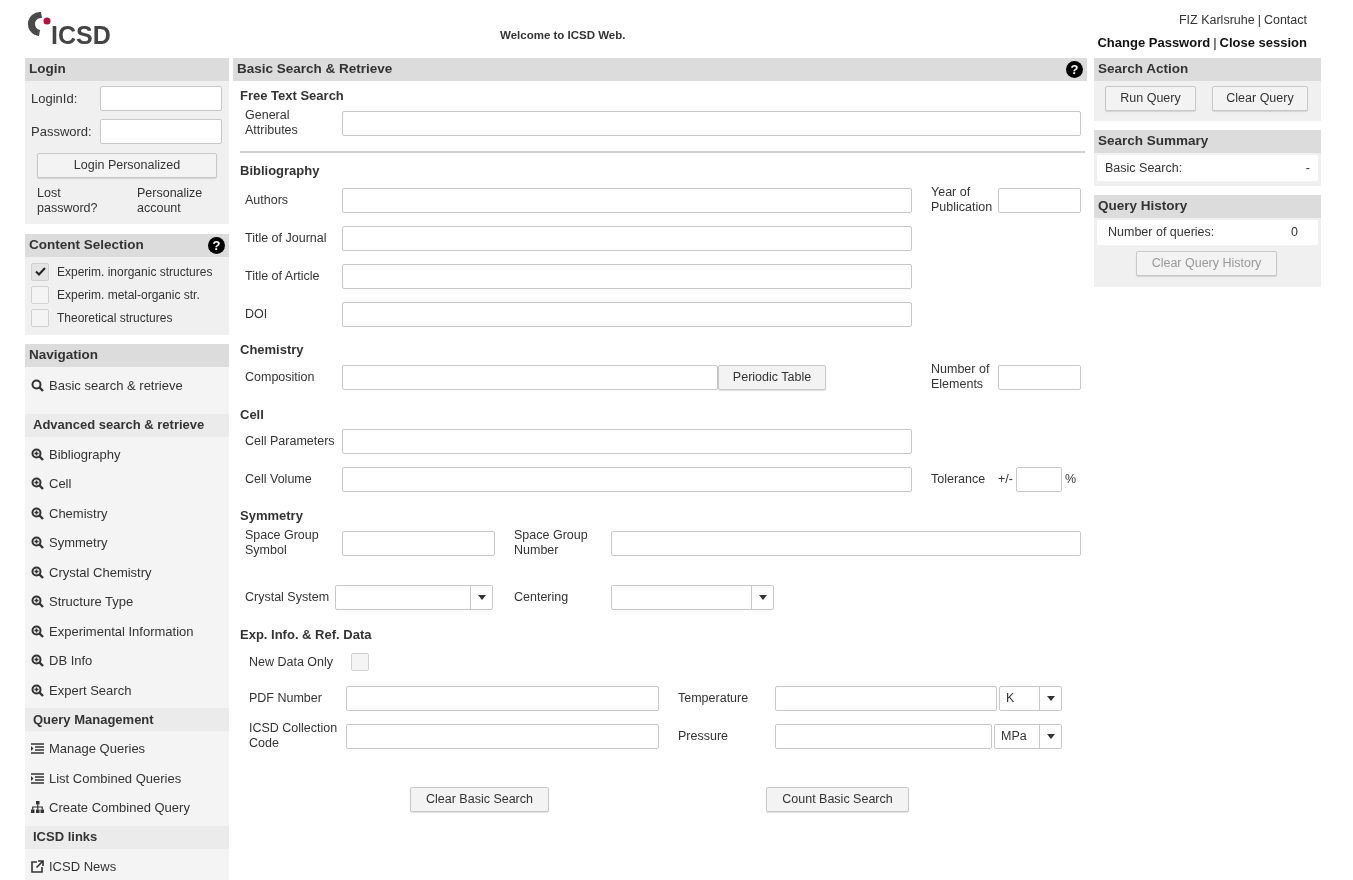 The width and height of the screenshot is (1353, 880). Describe the element at coordinates (127, 808) in the screenshot. I see `nav-link: Create Combined Query` at that location.